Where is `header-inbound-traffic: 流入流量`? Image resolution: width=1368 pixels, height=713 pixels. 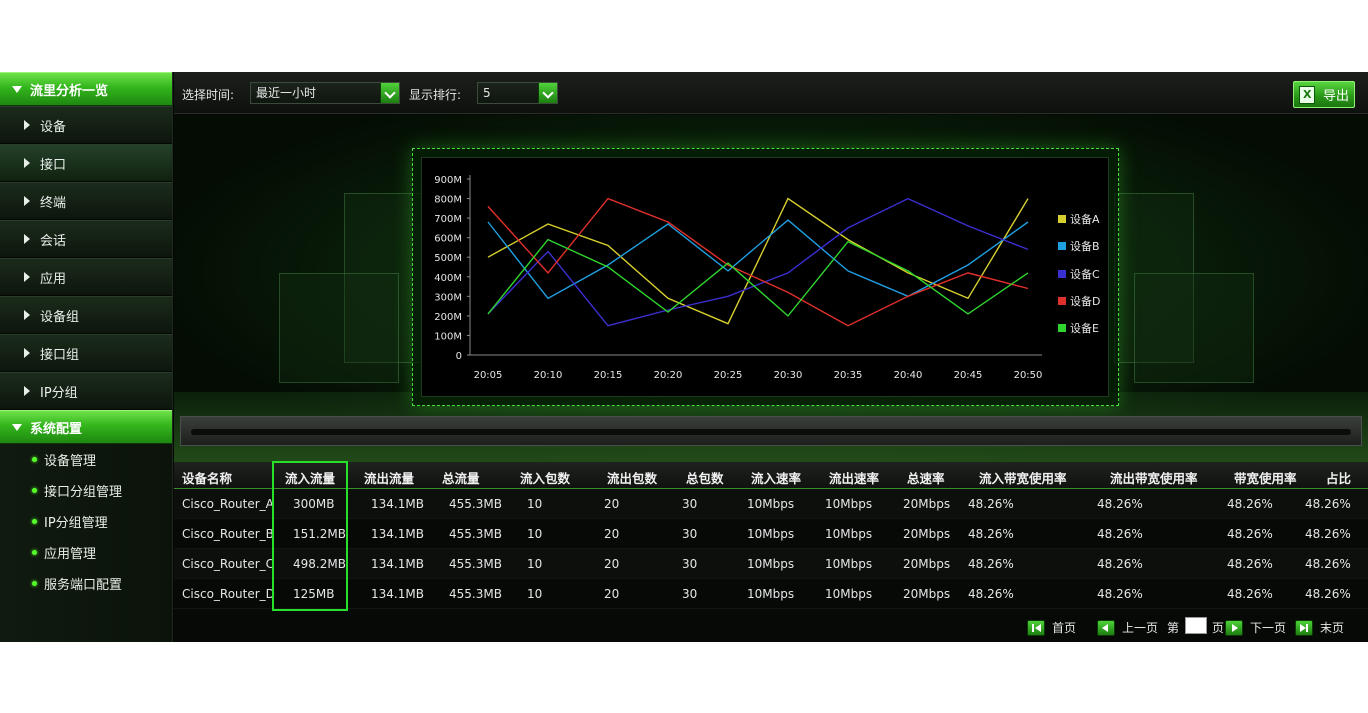
header-inbound-traffic: 流入流量 is located at coordinates (310, 477).